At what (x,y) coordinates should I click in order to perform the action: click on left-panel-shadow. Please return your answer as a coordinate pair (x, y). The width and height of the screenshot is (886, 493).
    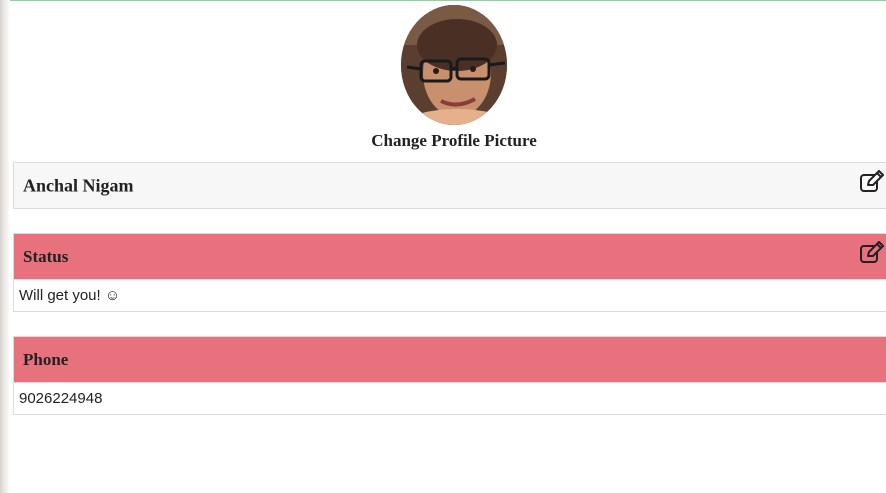
    Looking at the image, I should click on (5, 246).